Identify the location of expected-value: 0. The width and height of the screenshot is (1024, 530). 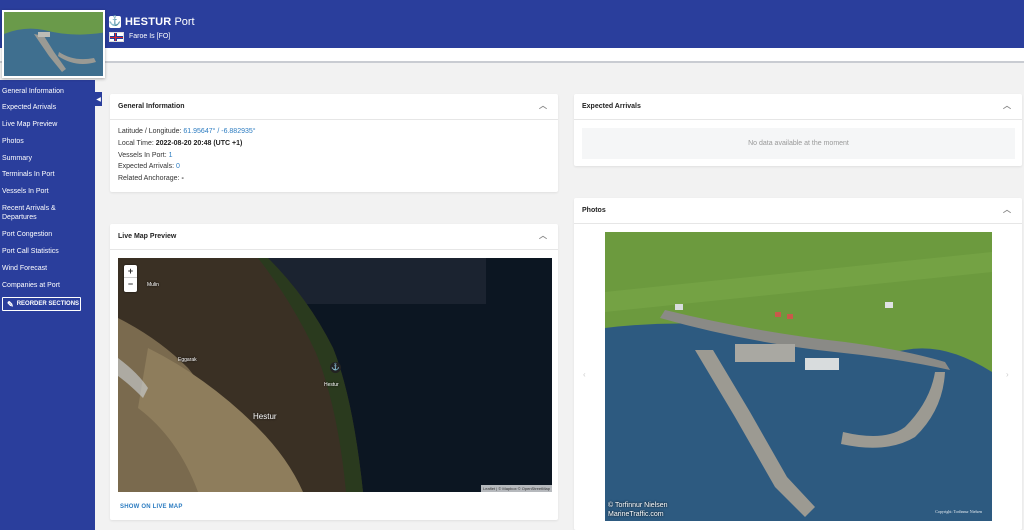
(178, 166).